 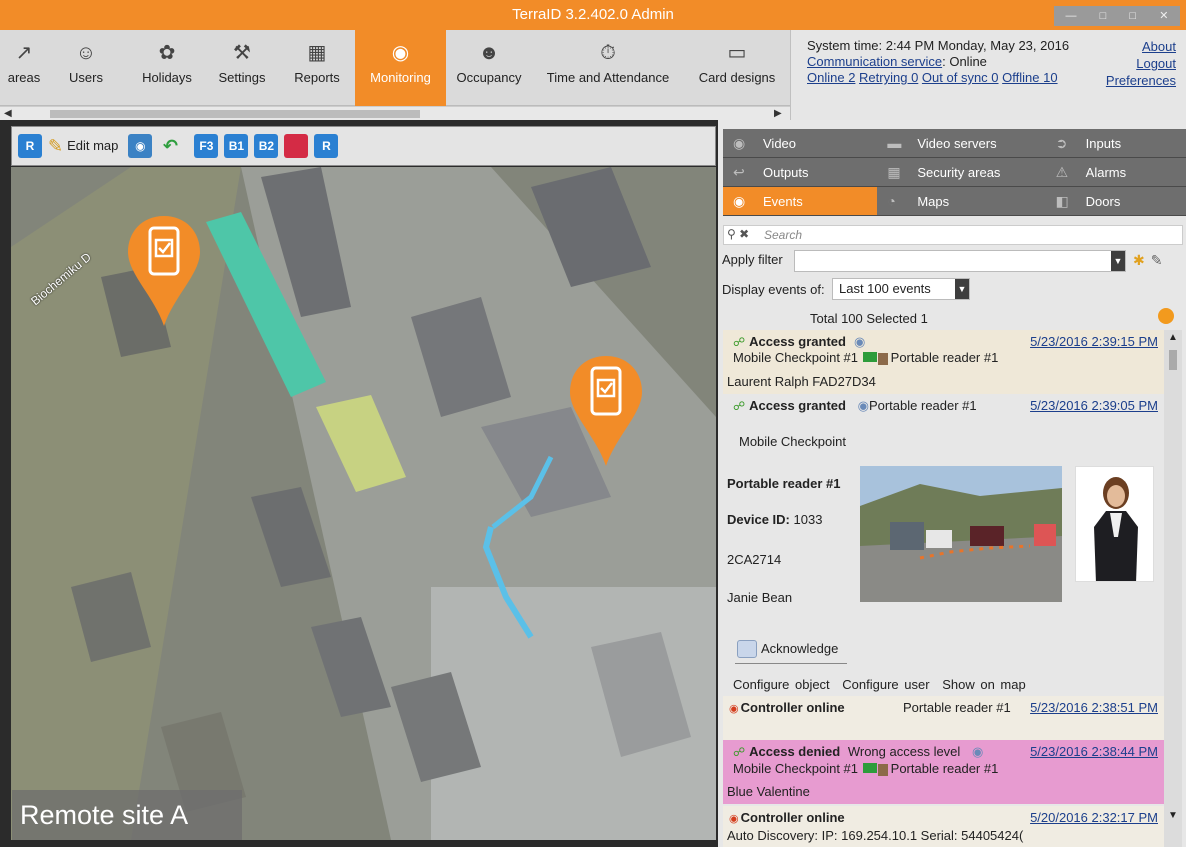 I want to click on event-location: Mobile Checkpoint #1, so click(x=796, y=768).